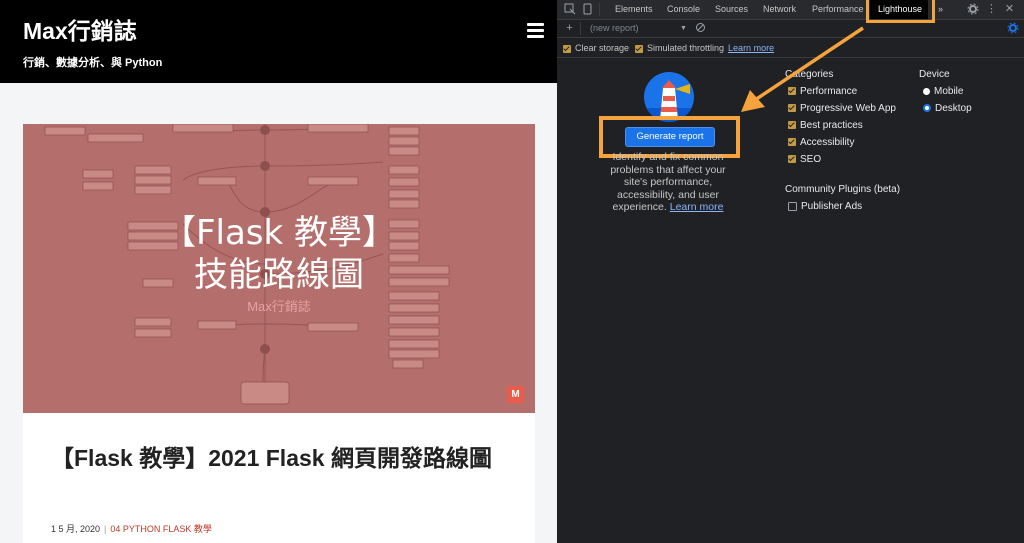  Describe the element at coordinates (831, 125) in the screenshot. I see `category-label: Best practices` at that location.